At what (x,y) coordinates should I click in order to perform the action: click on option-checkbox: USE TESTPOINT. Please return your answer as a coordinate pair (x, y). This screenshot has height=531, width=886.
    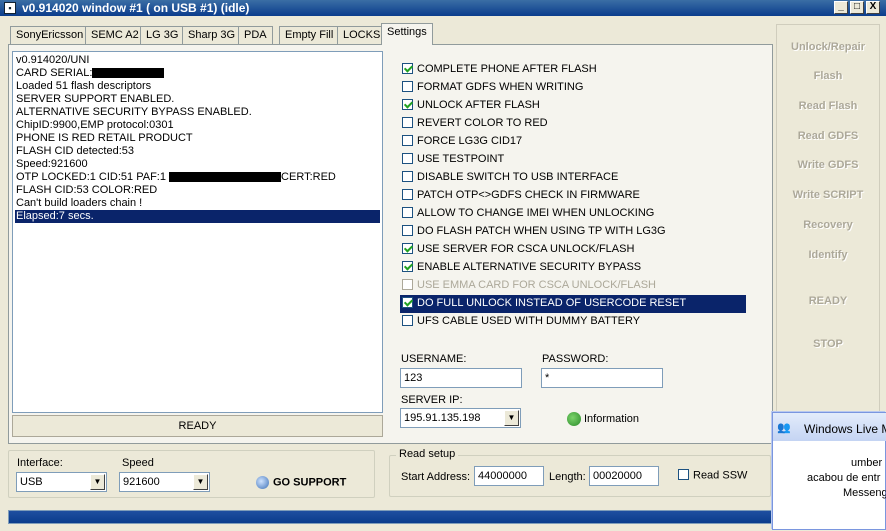
    Looking at the image, I should click on (573, 160).